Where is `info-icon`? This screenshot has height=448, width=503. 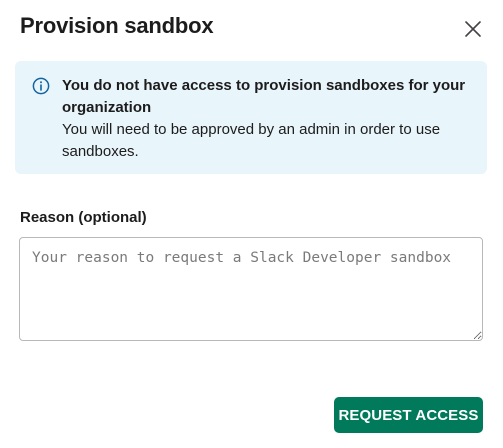
info-icon is located at coordinates (41, 86).